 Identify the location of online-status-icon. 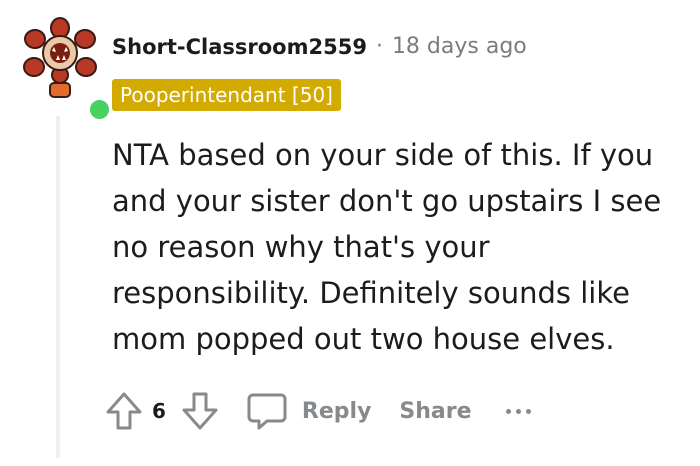
(99, 109).